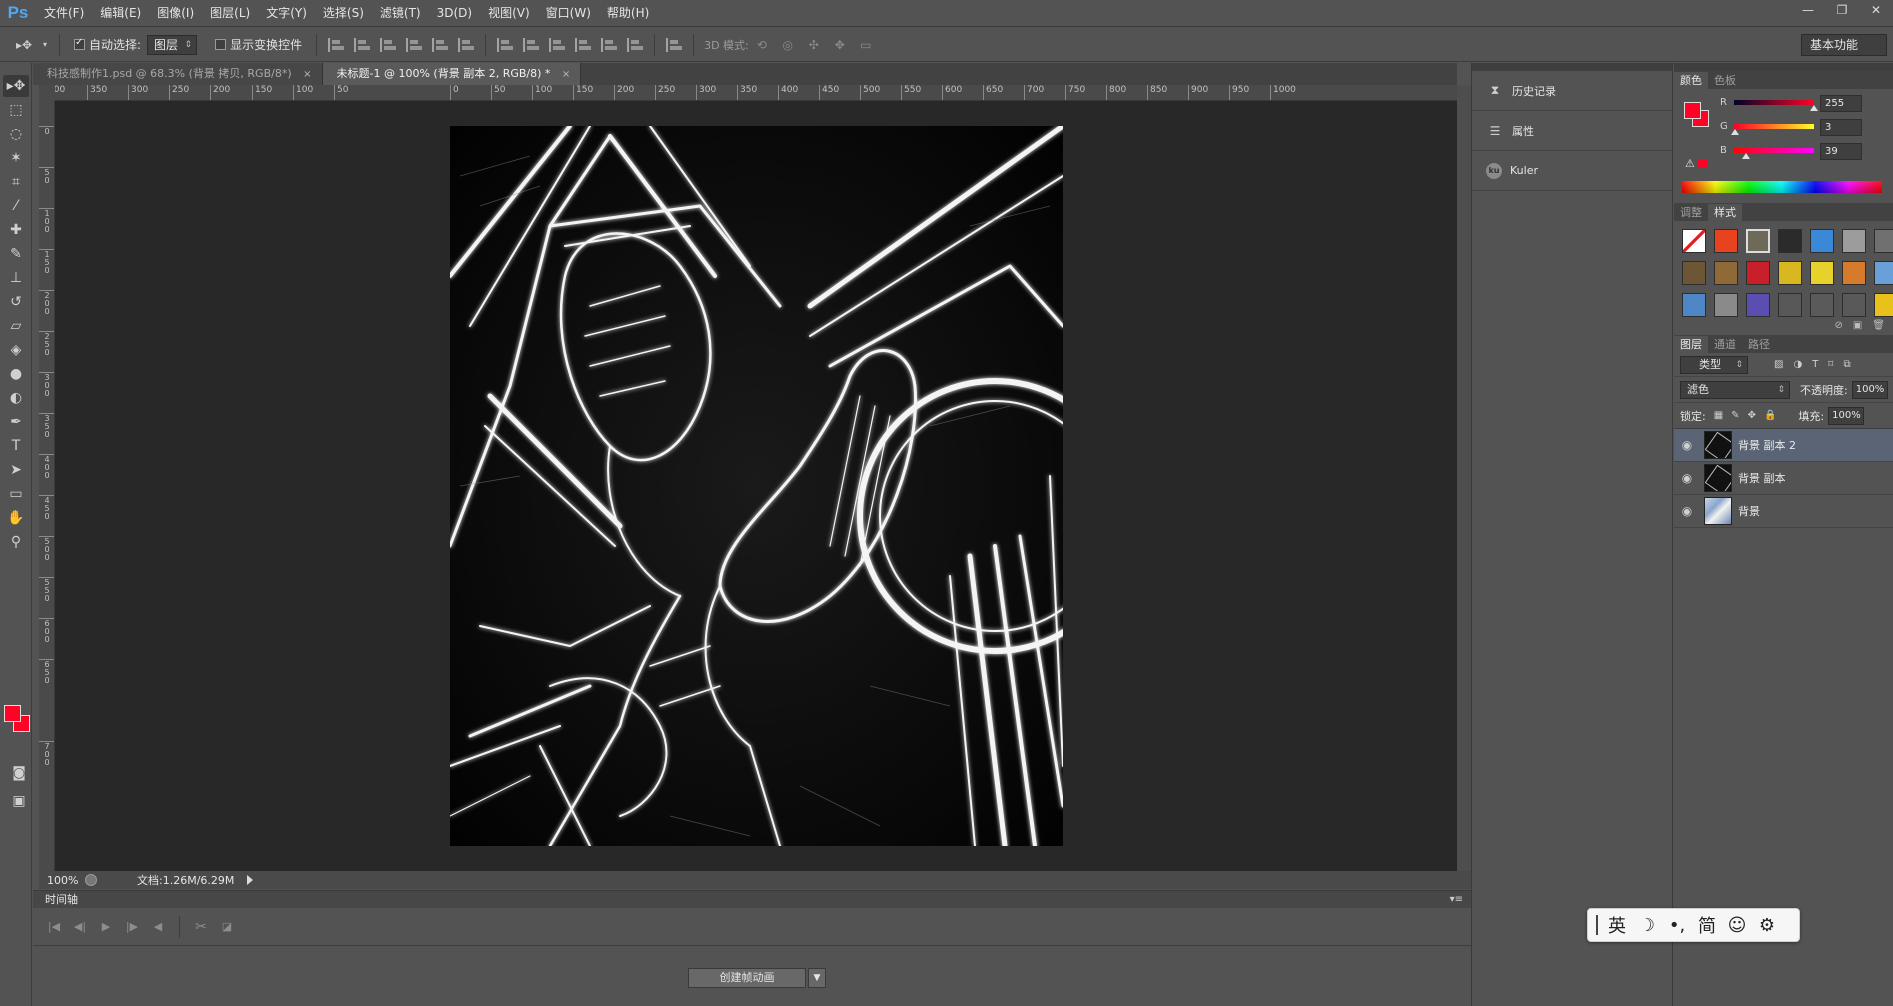 This screenshot has width=1893, height=1006. I want to click on menu-select: 选择(S), so click(343, 13).